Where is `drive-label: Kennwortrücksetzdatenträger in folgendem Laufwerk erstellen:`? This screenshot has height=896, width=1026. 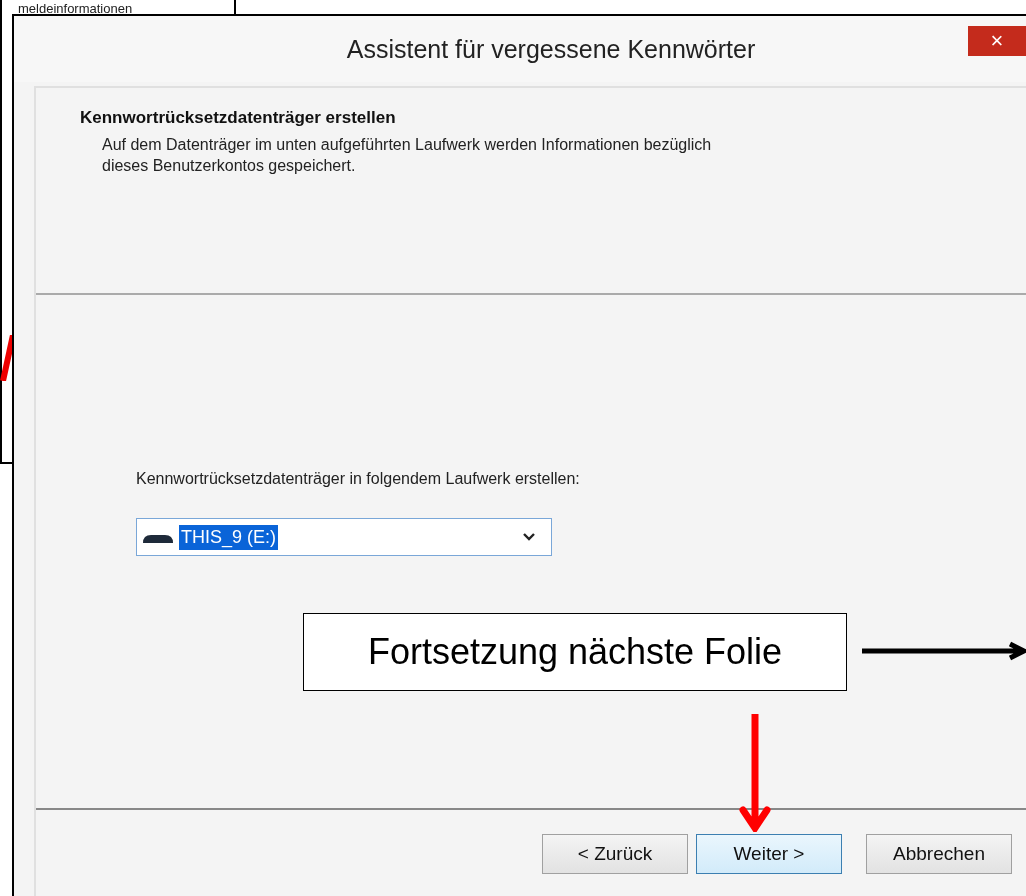
drive-label: Kennwortrücksetzdatenträger in folgendem Laufwerk erstellen: is located at coordinates (358, 479).